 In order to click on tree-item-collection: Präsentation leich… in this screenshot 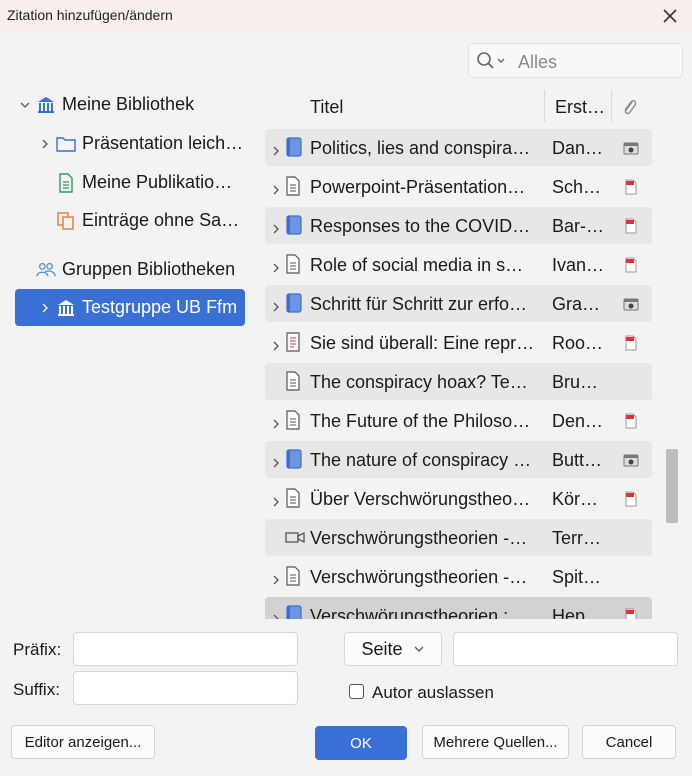, I will do `click(140, 143)`.